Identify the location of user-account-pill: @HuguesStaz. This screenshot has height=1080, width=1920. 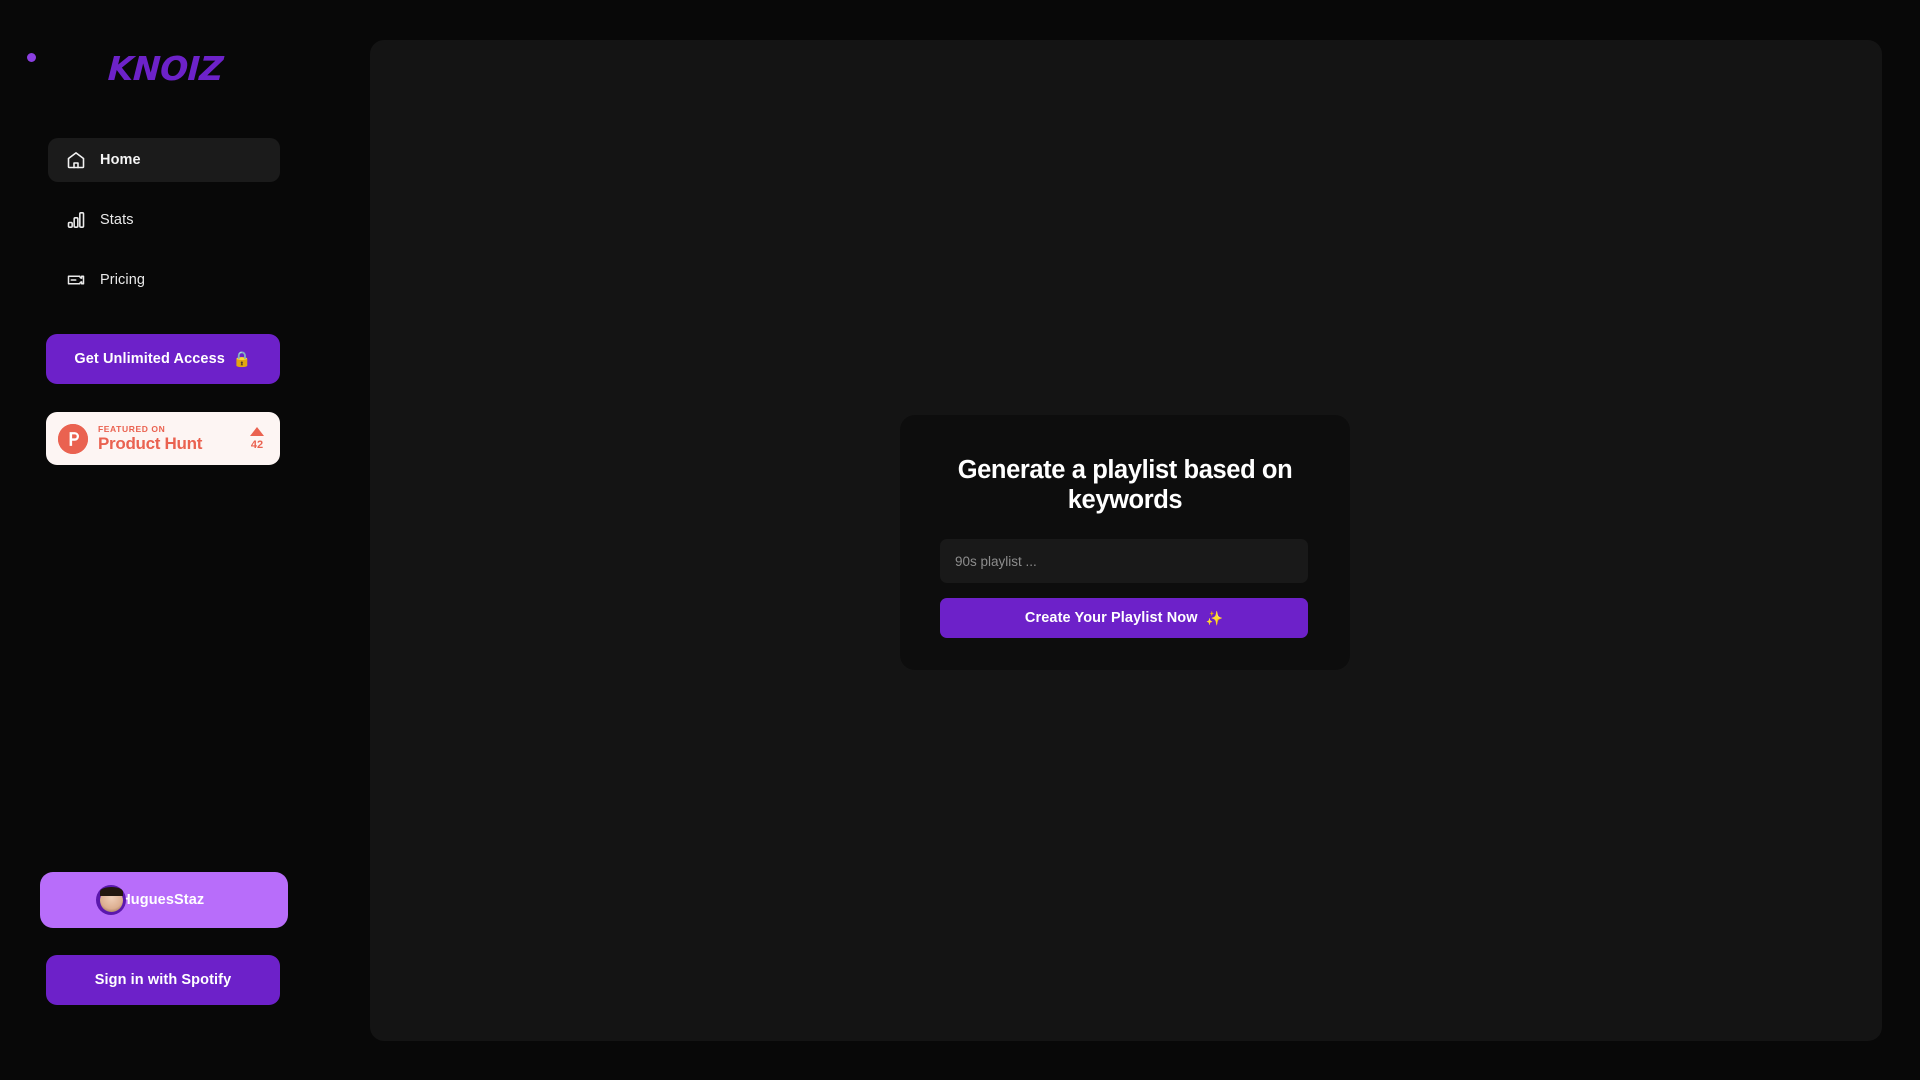
(164, 900).